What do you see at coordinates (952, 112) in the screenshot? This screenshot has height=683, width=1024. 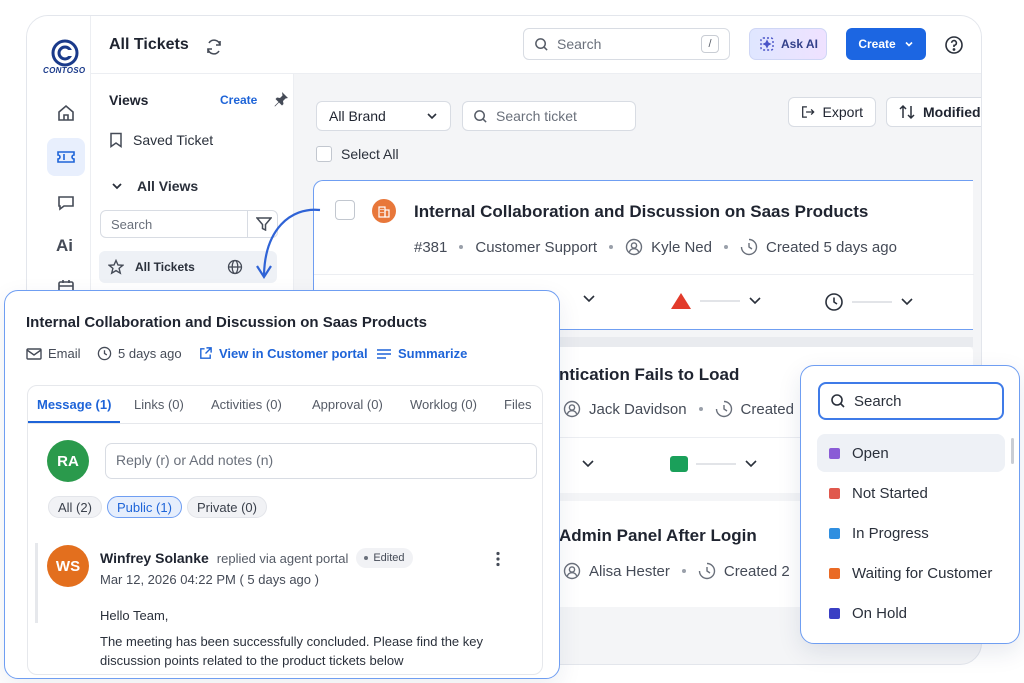 I see `sort-label: Modified` at bounding box center [952, 112].